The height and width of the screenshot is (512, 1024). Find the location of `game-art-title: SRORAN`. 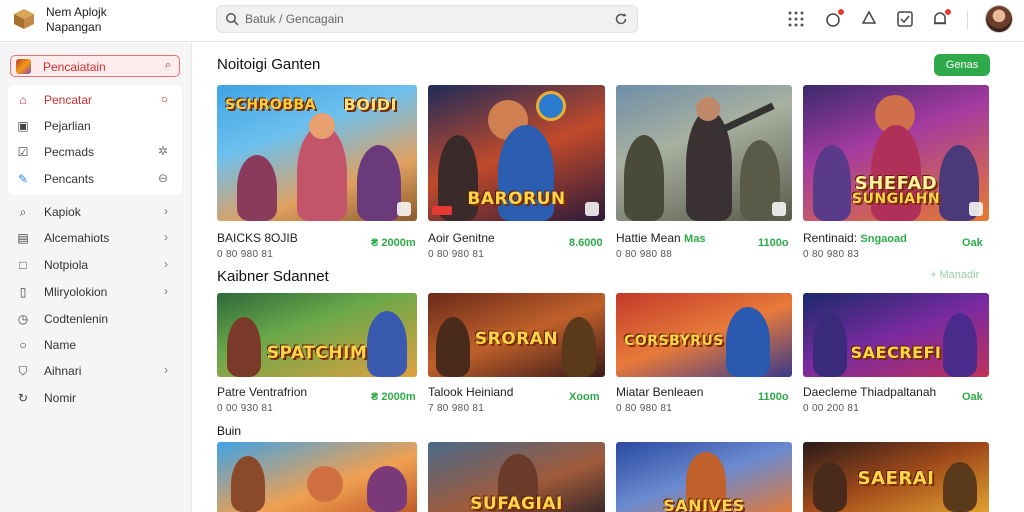

game-art-title: SRORAN is located at coordinates (516, 339).